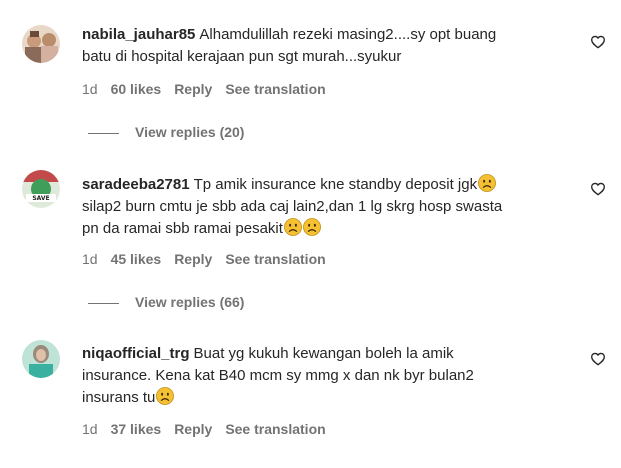 This screenshot has width=621, height=468. I want to click on like-heart-icon, so click(598, 359).